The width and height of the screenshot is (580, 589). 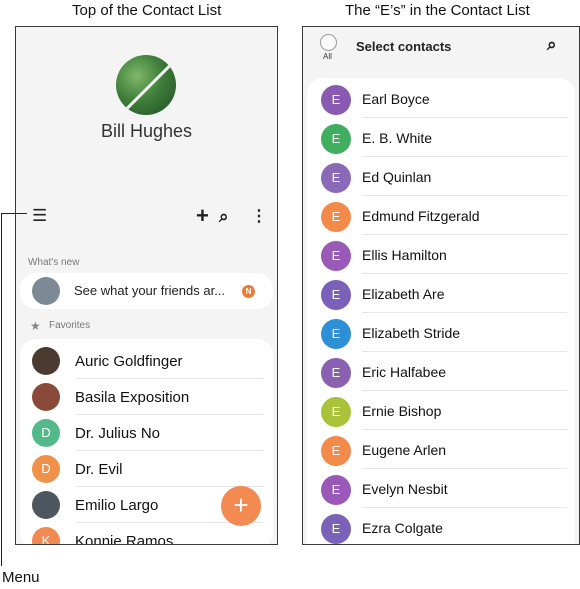 What do you see at coordinates (129, 361) in the screenshot?
I see `contact-name: Auric Goldfinger` at bounding box center [129, 361].